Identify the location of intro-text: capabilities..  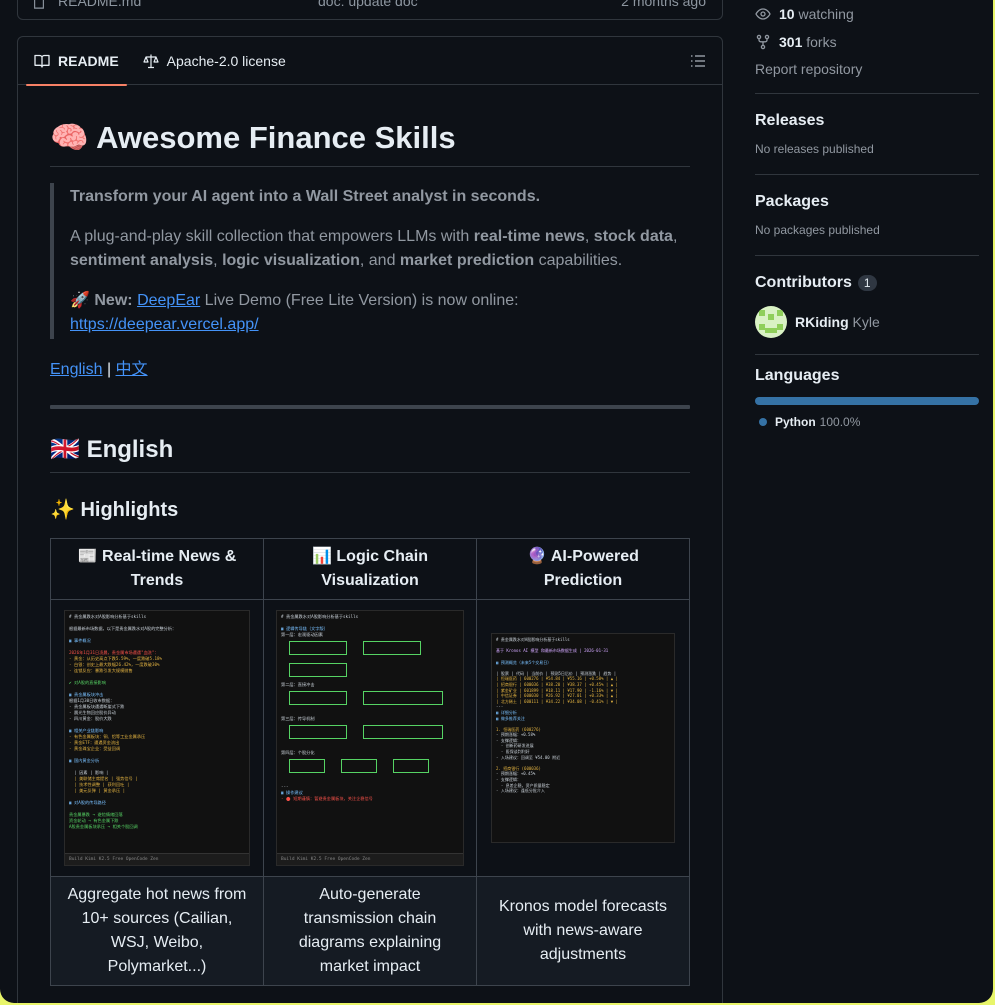
(578, 261).